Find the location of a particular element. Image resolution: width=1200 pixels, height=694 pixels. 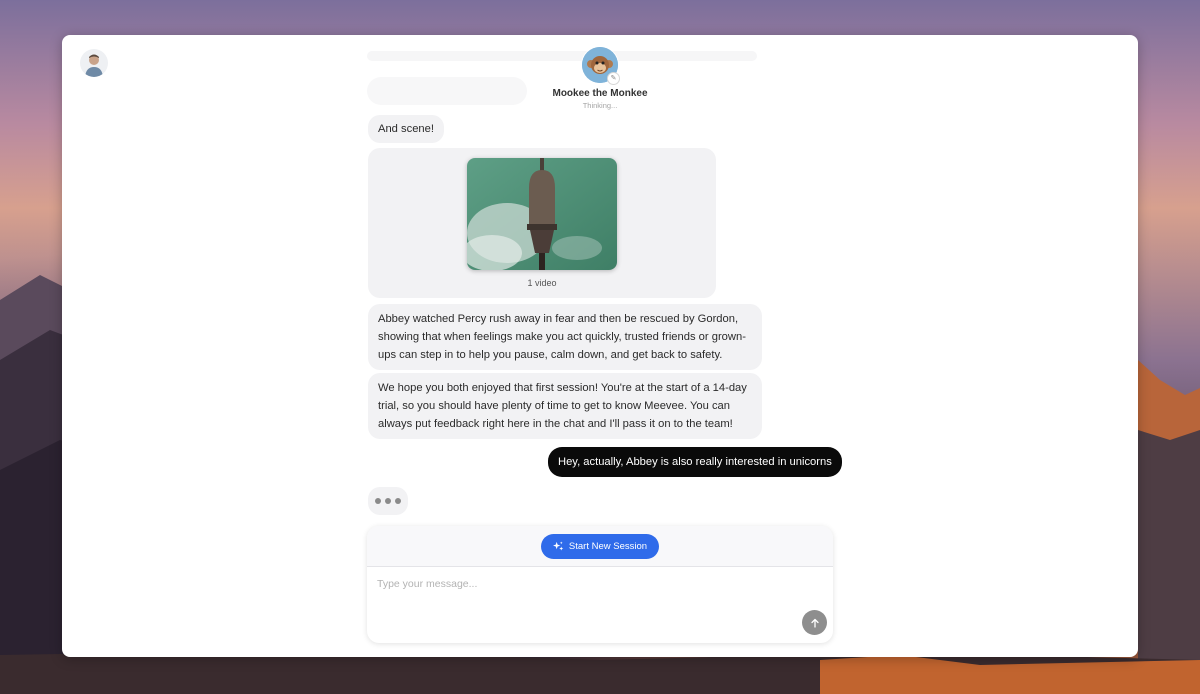

start-new-session-button: Start New Session is located at coordinates (600, 546).